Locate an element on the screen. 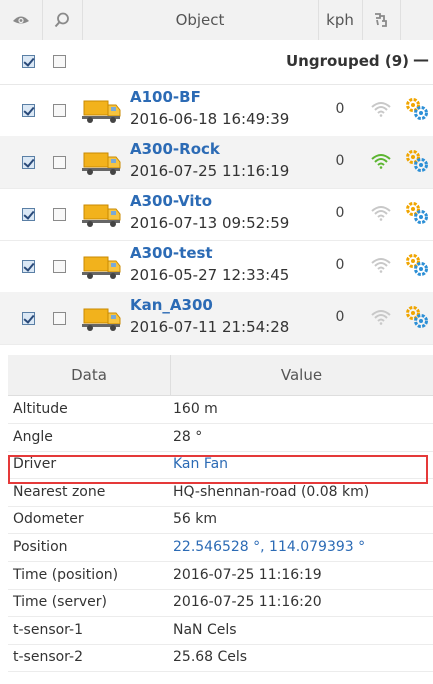 This screenshot has height=684, width=433. object-timestamp: 2016-07-11 21:54:28 is located at coordinates (210, 327).